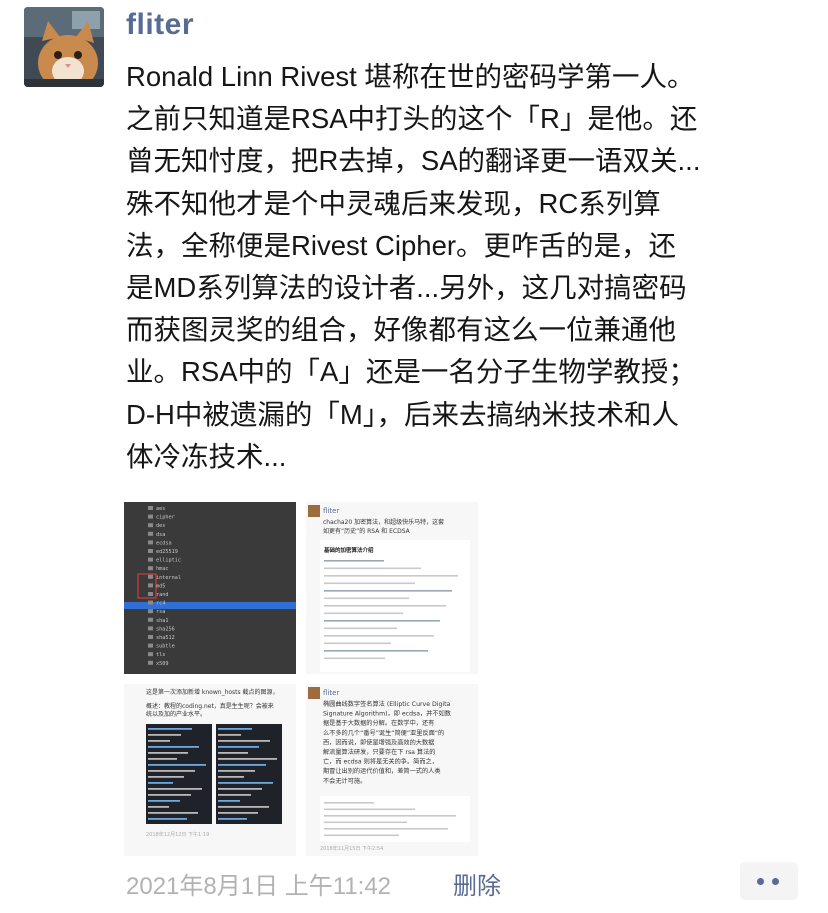 Image resolution: width=828 pixels, height=913 pixels. I want to click on thumb2-line: chacha20 加密算法，和超级快乐马特，这套, so click(383, 522).